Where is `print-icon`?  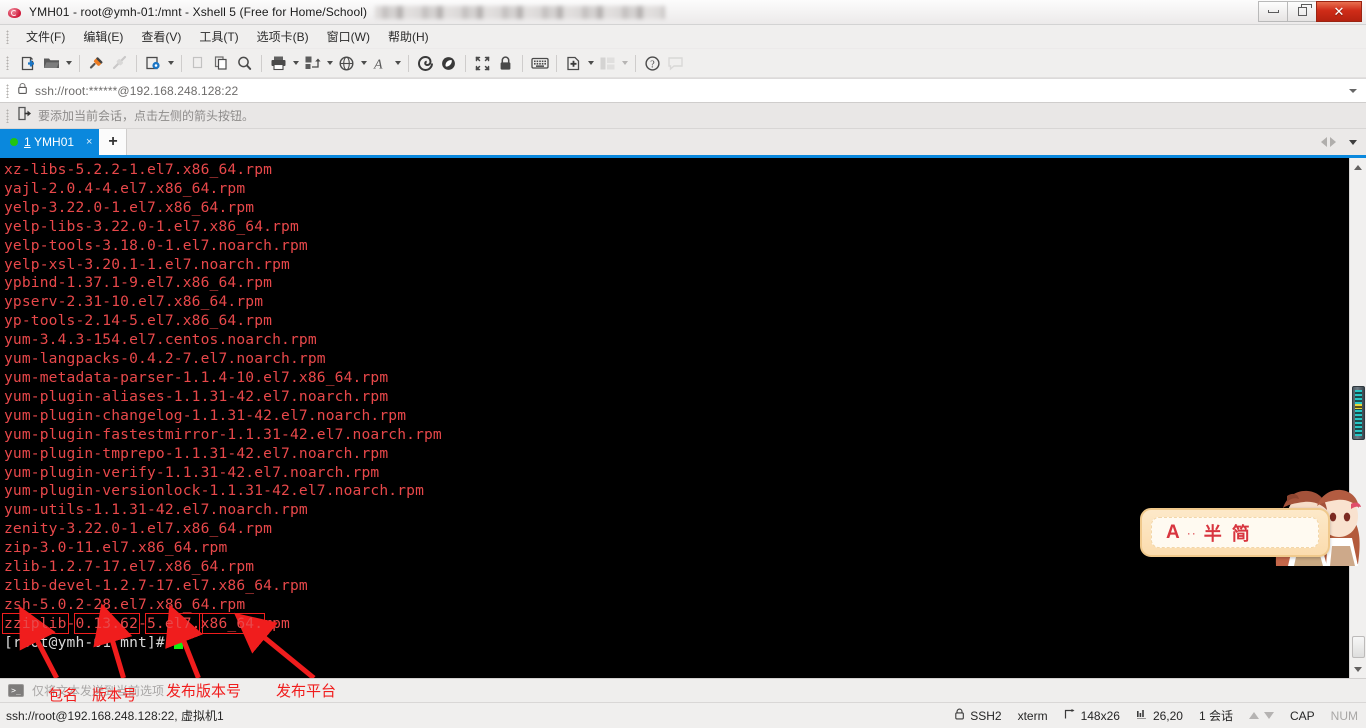
print-icon is located at coordinates (278, 63).